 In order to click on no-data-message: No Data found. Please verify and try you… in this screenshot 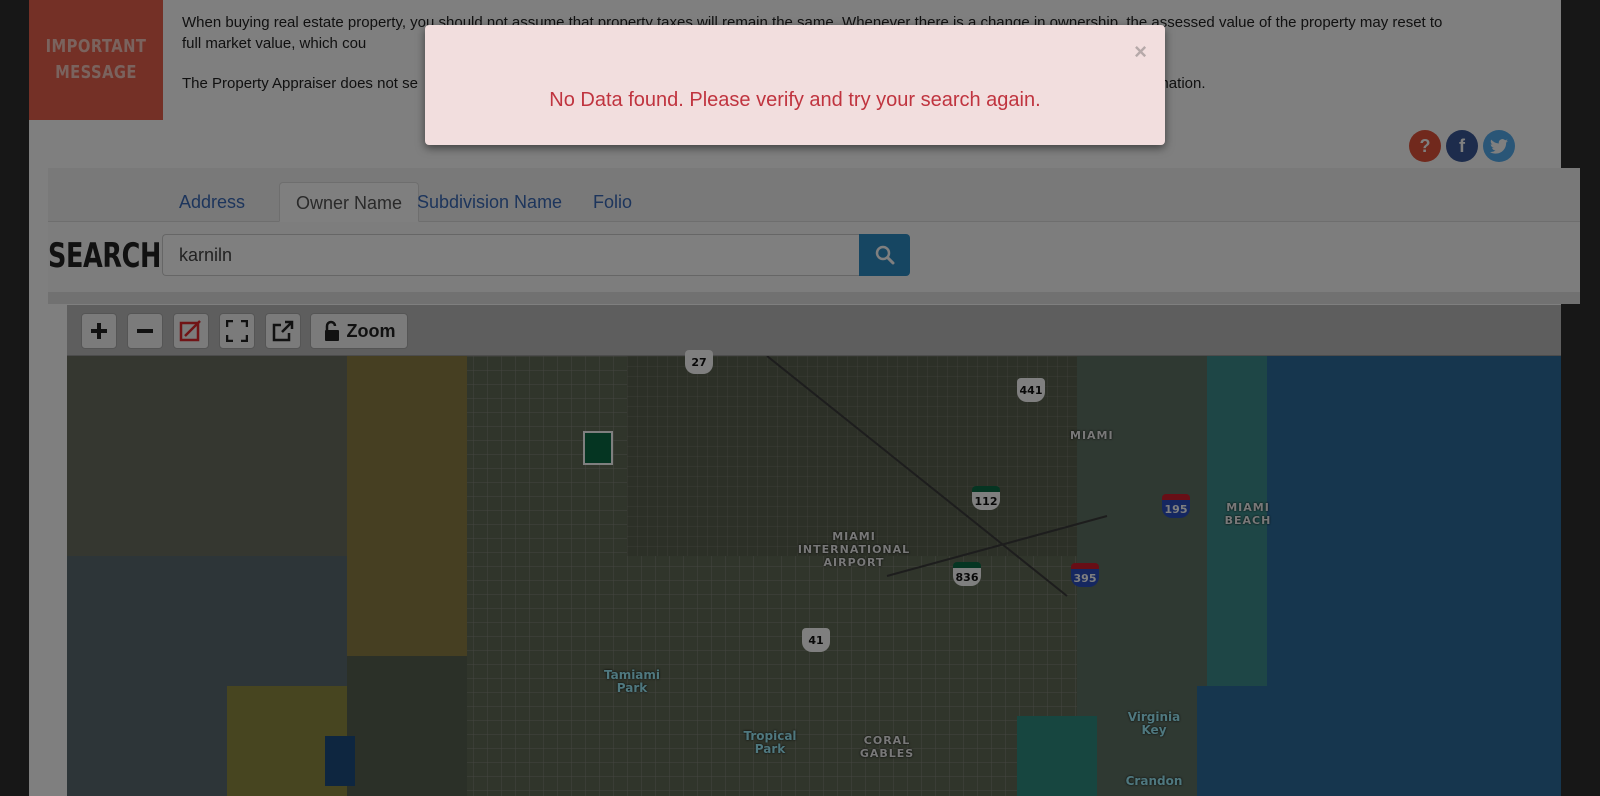, I will do `click(795, 100)`.